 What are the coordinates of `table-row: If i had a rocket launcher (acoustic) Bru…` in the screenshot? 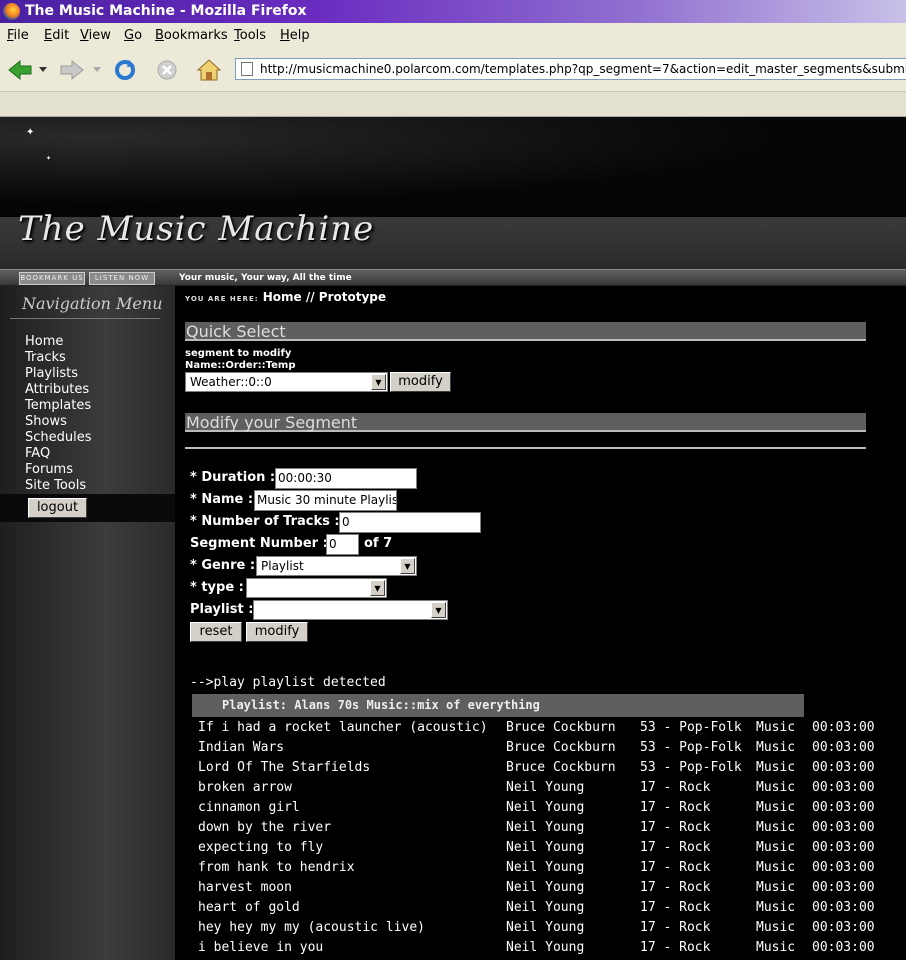 It's located at (548, 728).